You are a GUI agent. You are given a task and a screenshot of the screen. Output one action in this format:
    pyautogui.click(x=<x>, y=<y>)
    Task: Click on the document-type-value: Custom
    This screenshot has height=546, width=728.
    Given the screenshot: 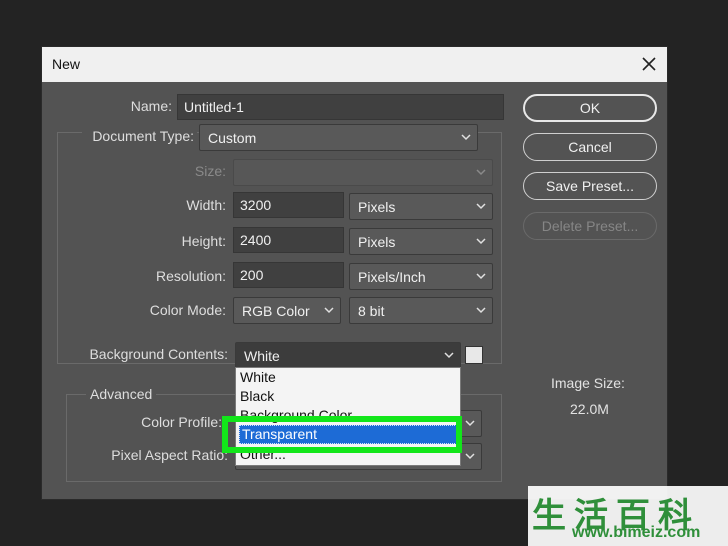 What is the action you would take?
    pyautogui.click(x=232, y=138)
    